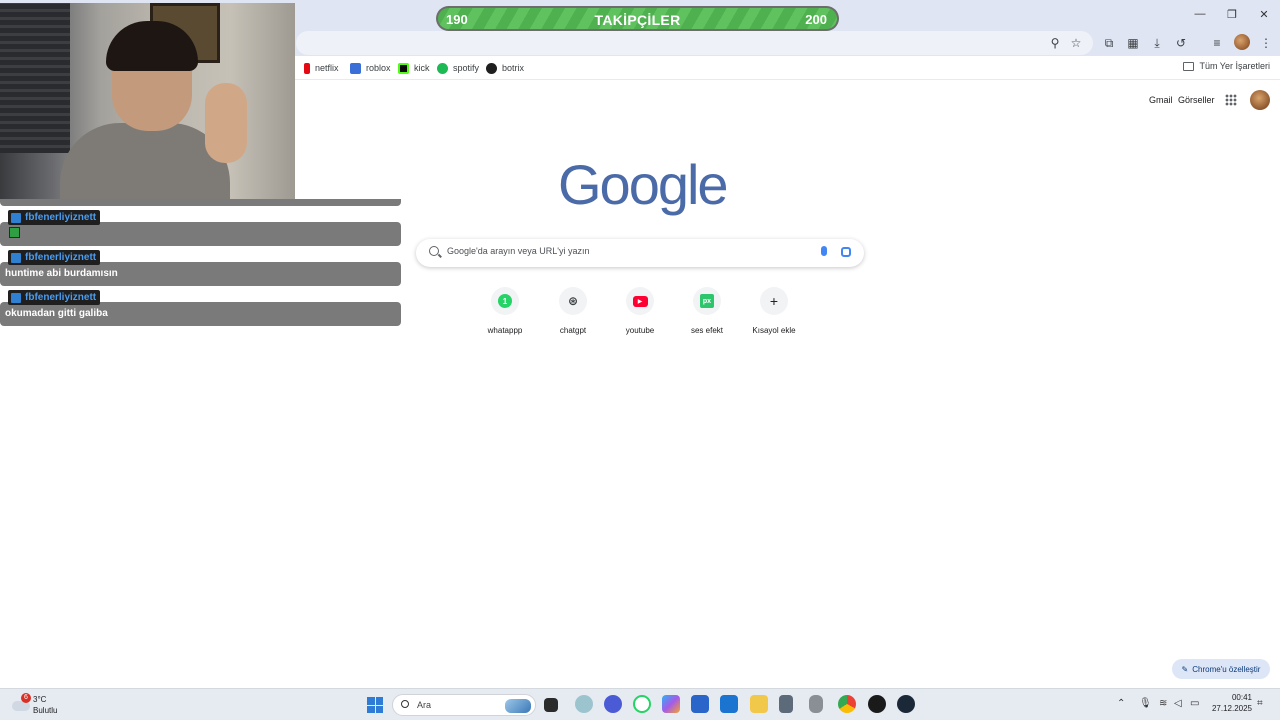  What do you see at coordinates (518, 706) in the screenshot?
I see `search-highlight-image` at bounding box center [518, 706].